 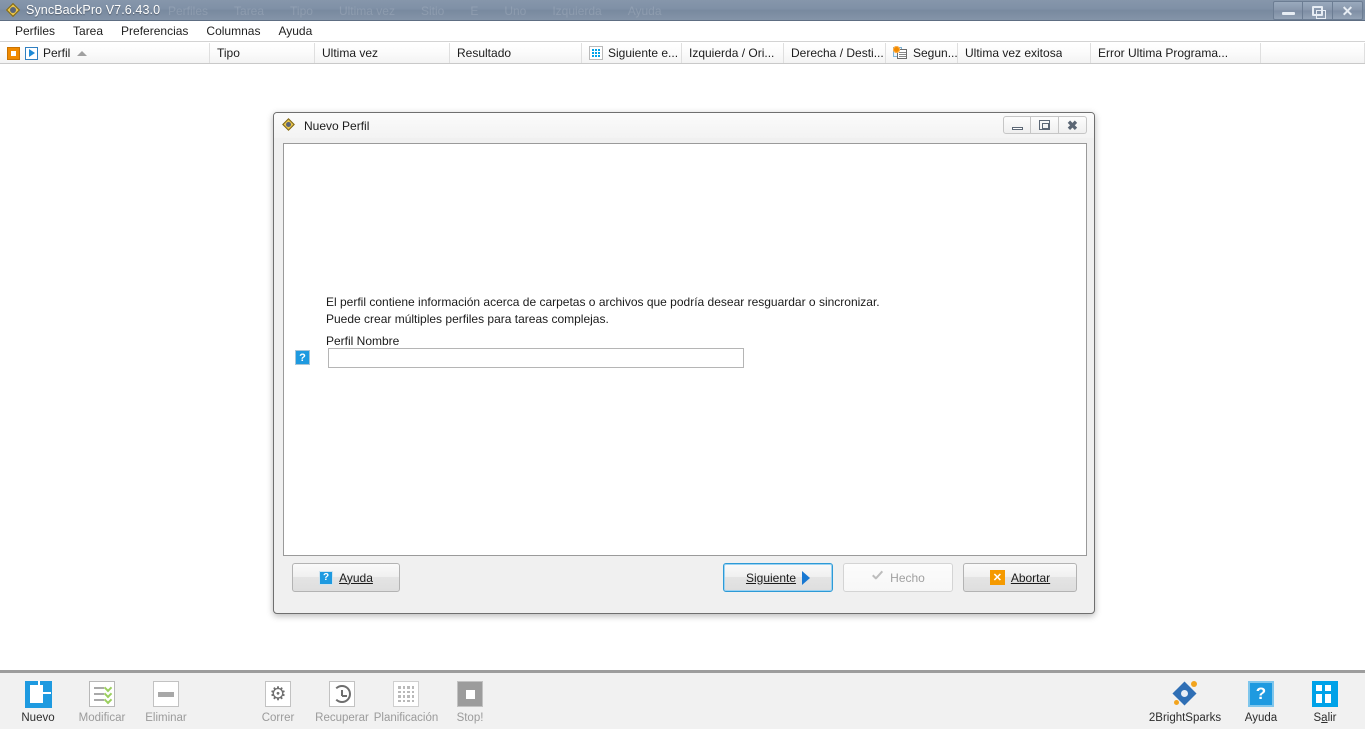 I want to click on status-square-icon, so click(x=13, y=53).